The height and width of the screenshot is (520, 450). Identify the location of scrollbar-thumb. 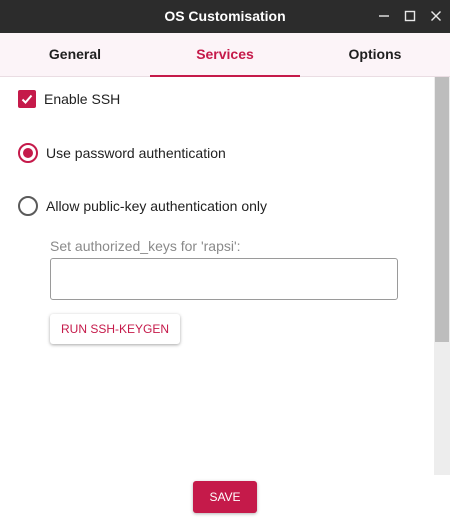
(442, 209).